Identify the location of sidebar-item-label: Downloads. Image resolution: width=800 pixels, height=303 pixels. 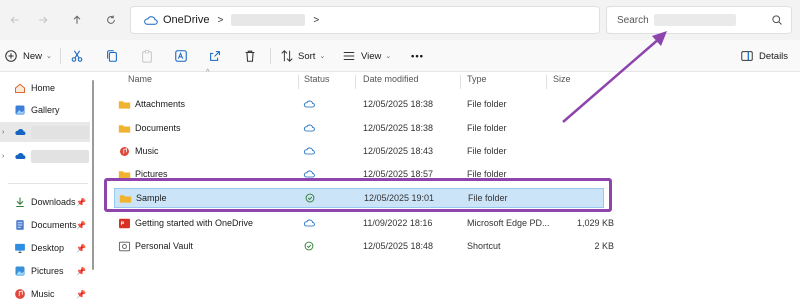
(53, 202).